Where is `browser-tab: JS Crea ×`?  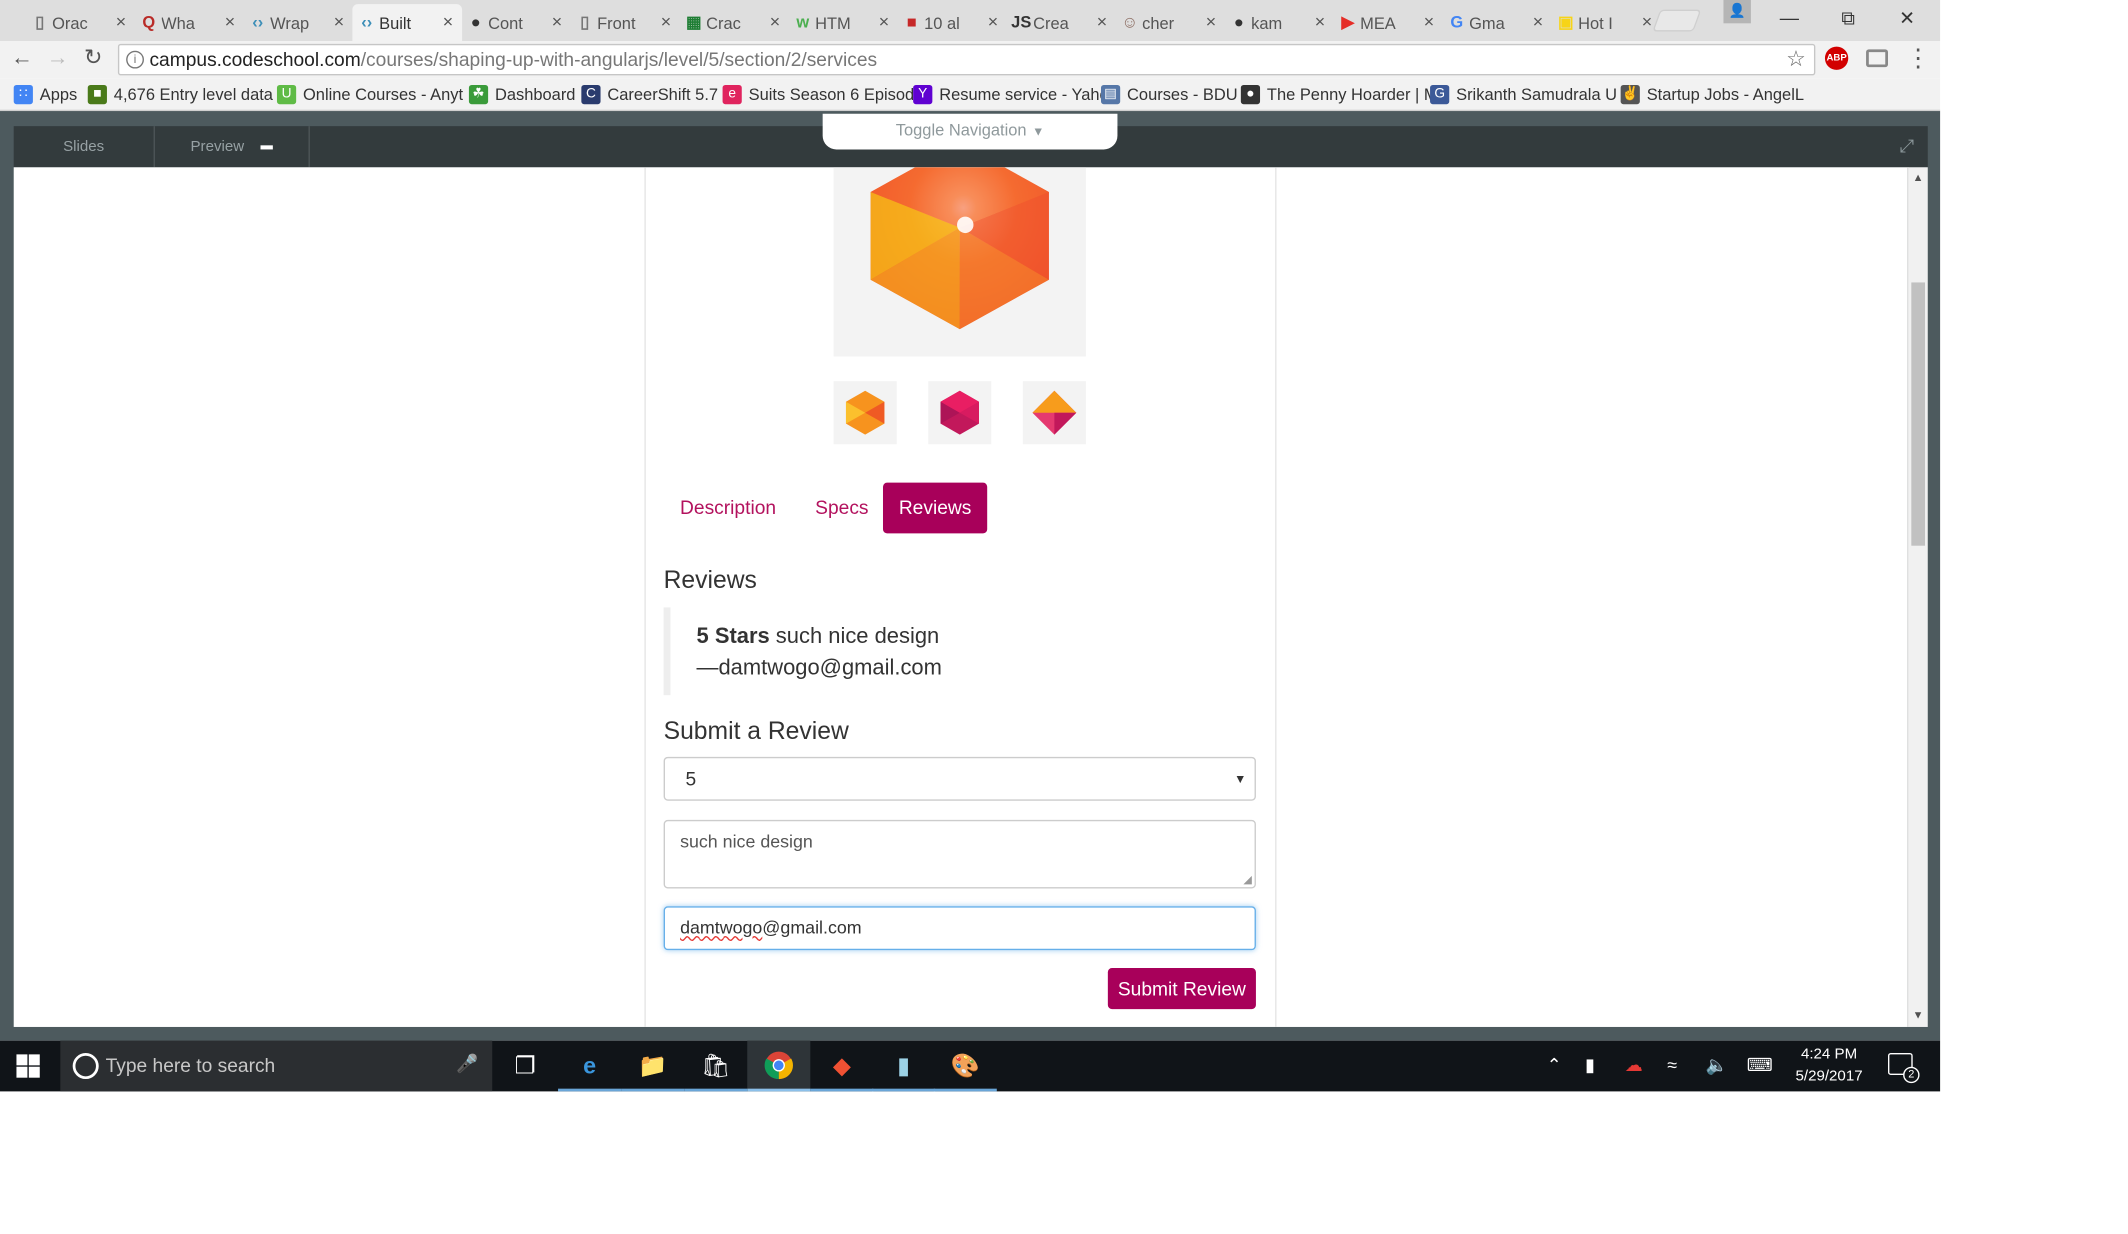
browser-tab: JS Crea × is located at coordinates (1061, 22).